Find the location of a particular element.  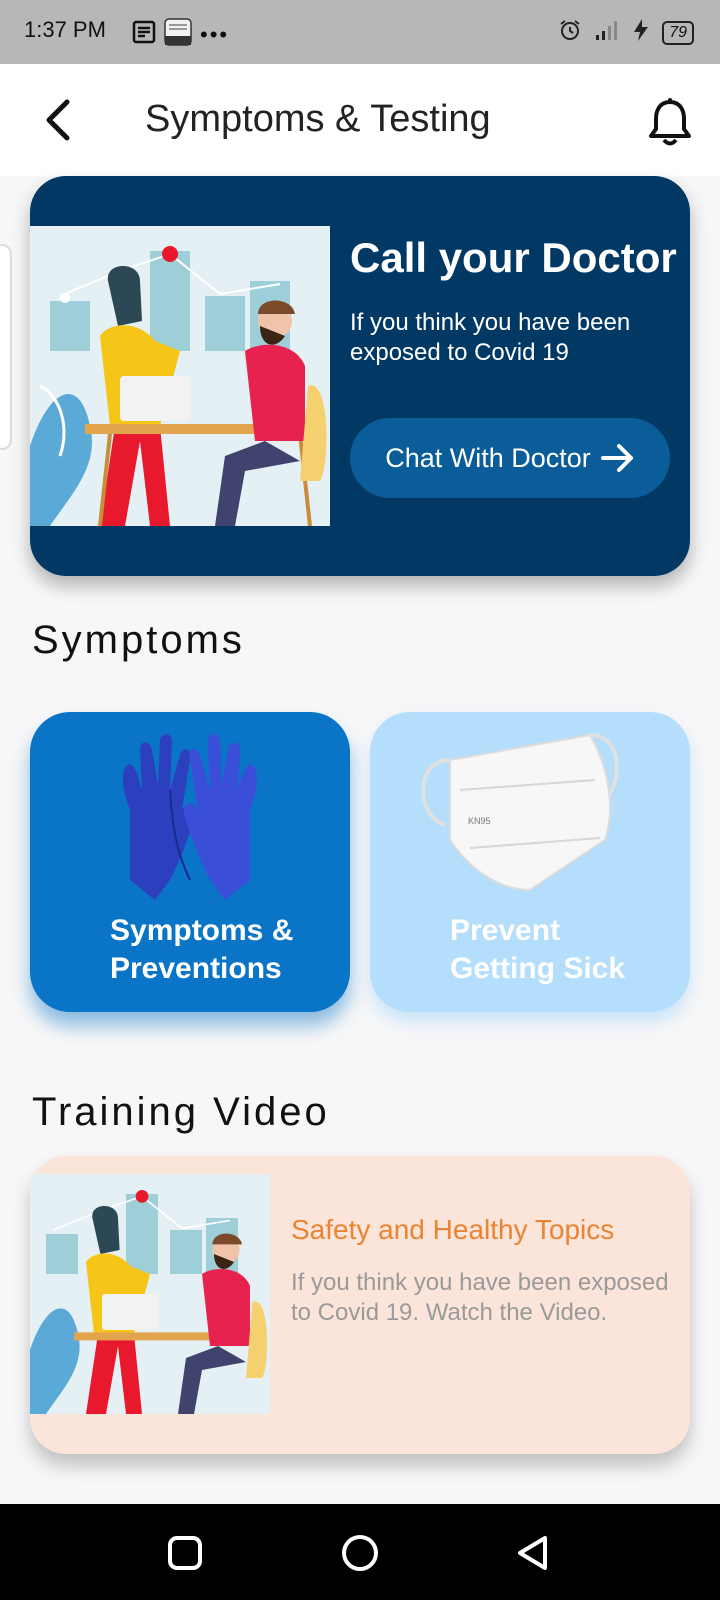

alarm-icon is located at coordinates (570, 32).